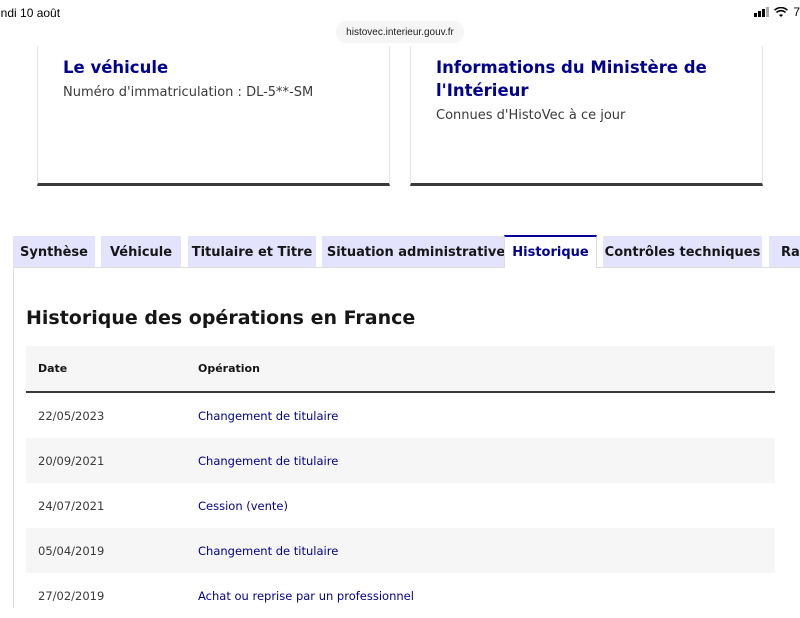 The width and height of the screenshot is (800, 618). Describe the element at coordinates (53, 368) in the screenshot. I see `column-header-date: Date` at that location.